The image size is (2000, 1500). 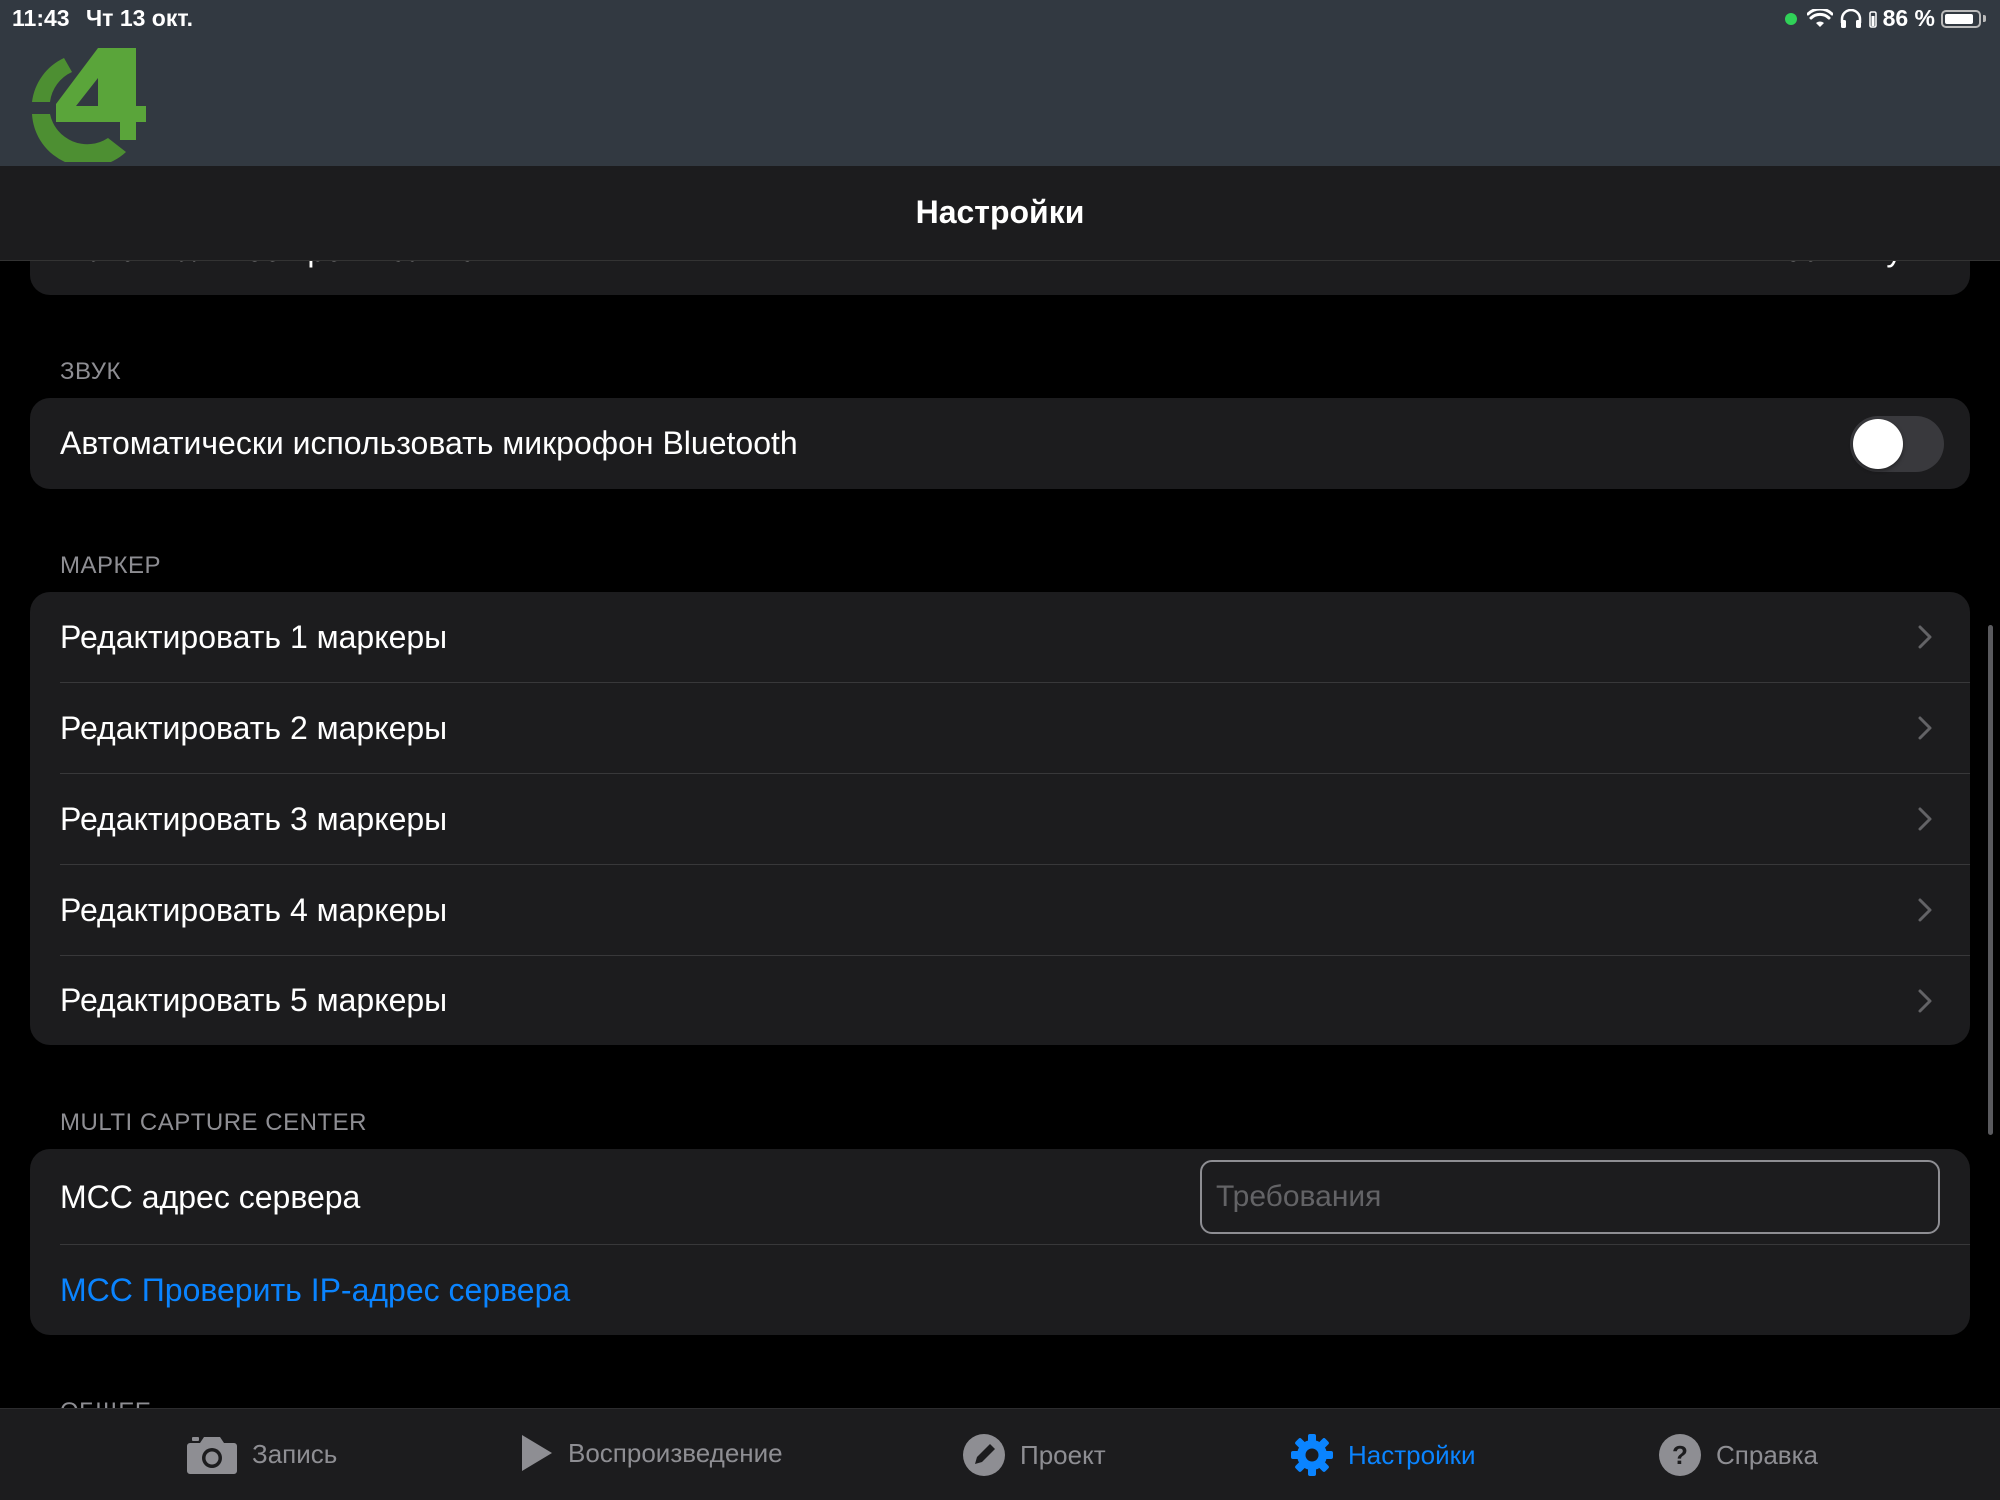 I want to click on battery-fill, so click(x=1959, y=18).